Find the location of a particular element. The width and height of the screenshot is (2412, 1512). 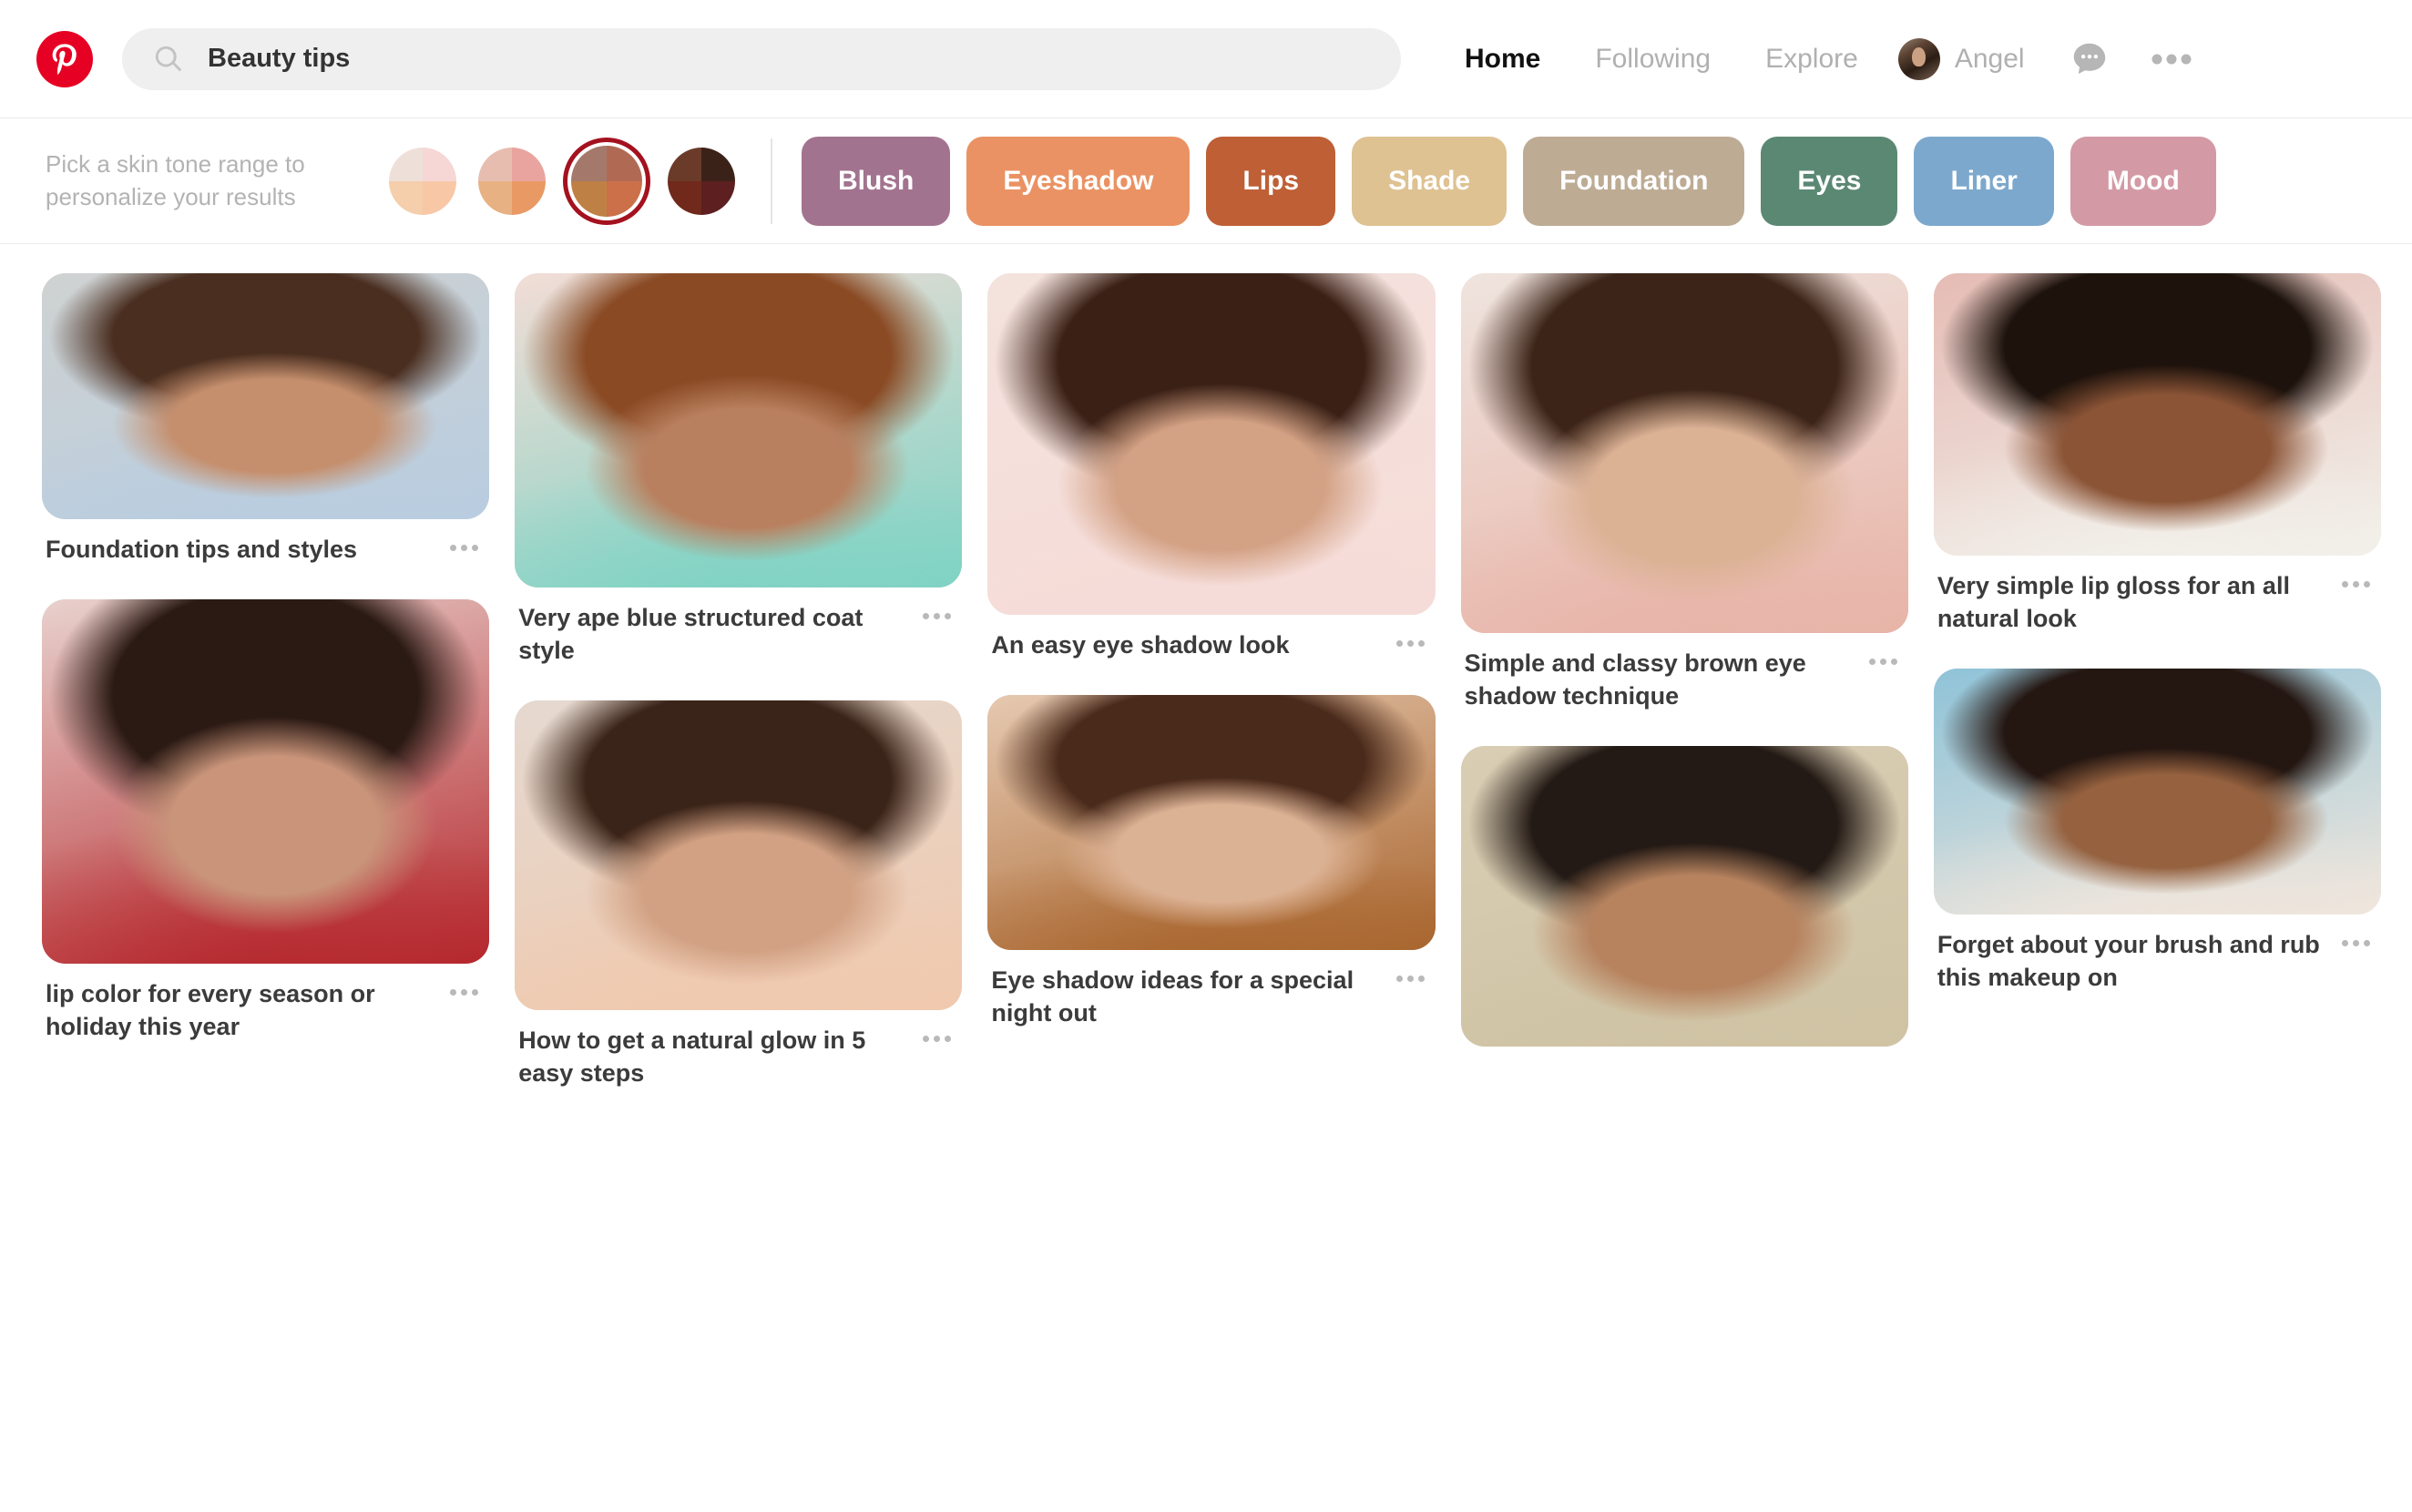

search-icon is located at coordinates (169, 59).